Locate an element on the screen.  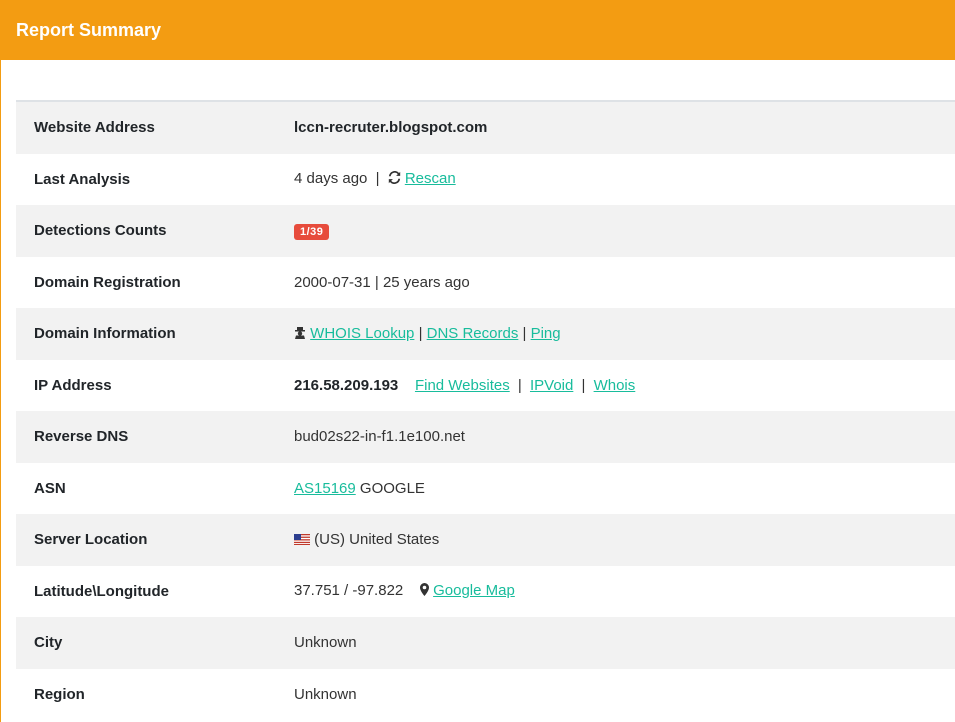
ipvoid-link: IPVoid is located at coordinates (551, 385).